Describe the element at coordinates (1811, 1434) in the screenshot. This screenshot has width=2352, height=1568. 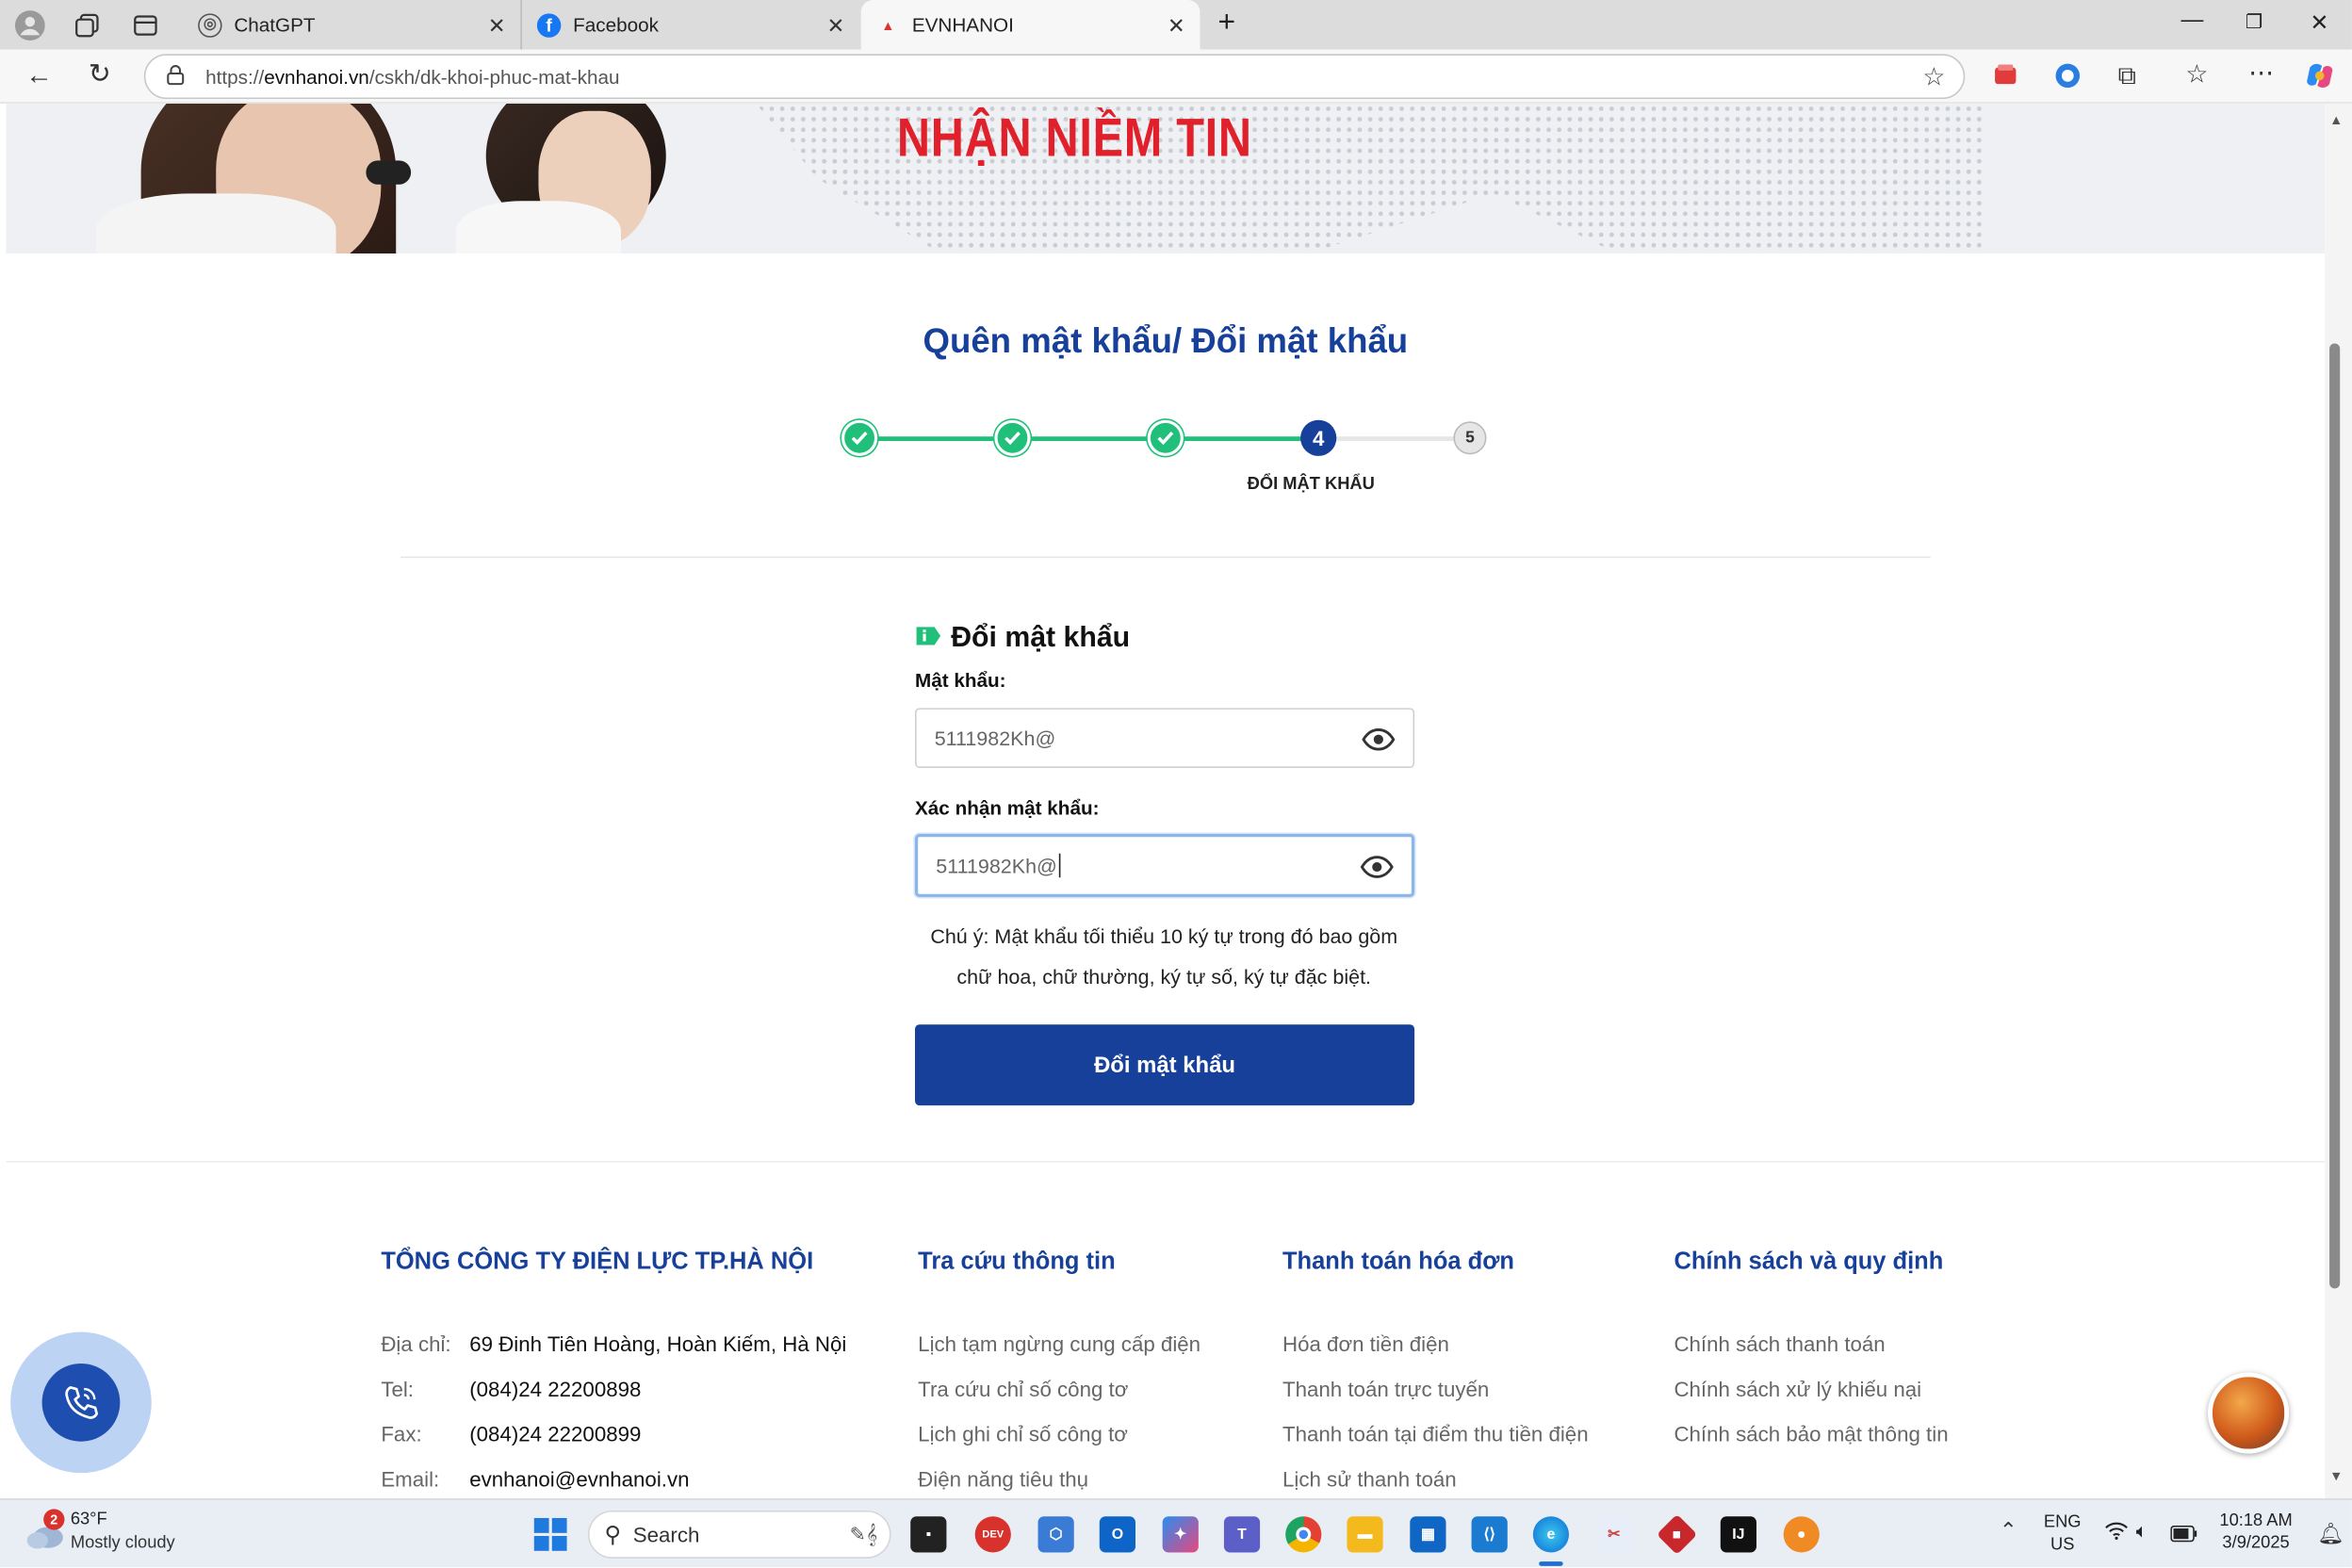
I see `footer-link: Chính sách bảo mật thông tin` at that location.